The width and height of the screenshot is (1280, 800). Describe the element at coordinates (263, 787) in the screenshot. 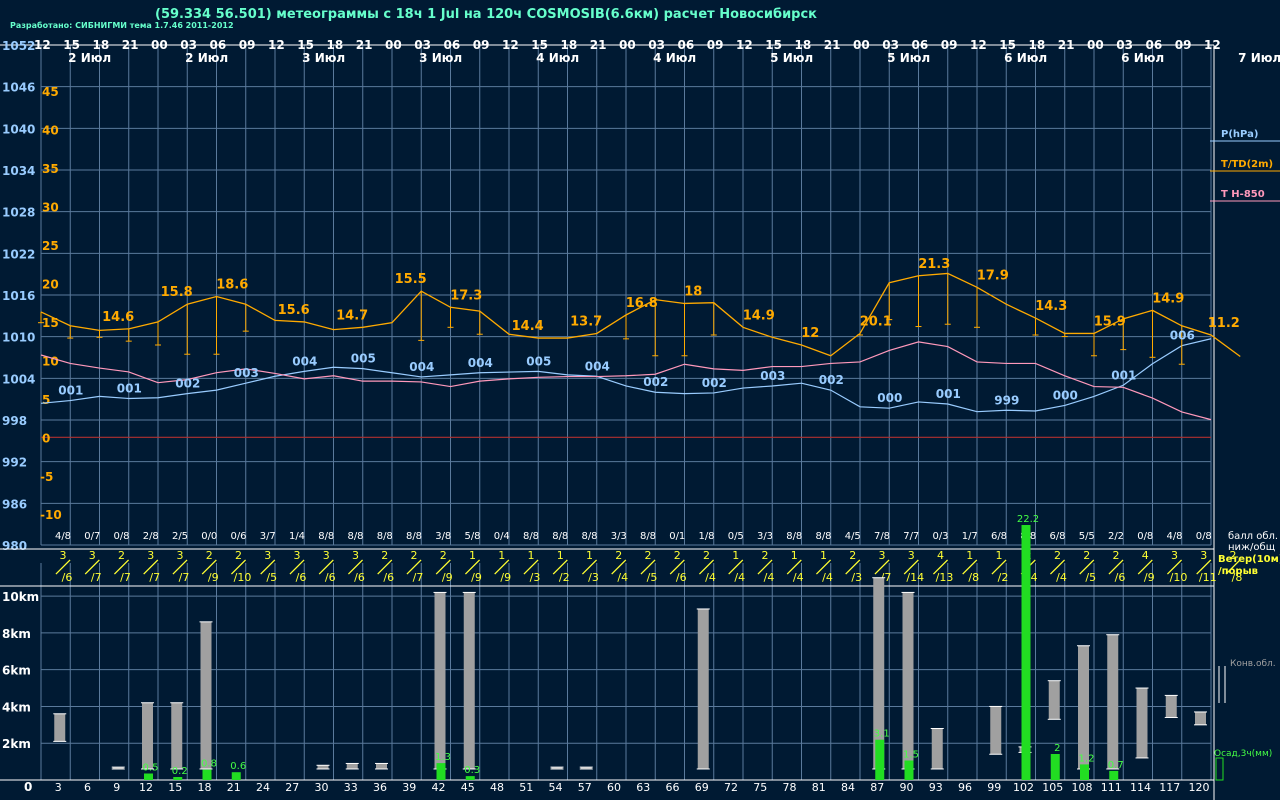

I see `forecast-hour-label: 24` at that location.